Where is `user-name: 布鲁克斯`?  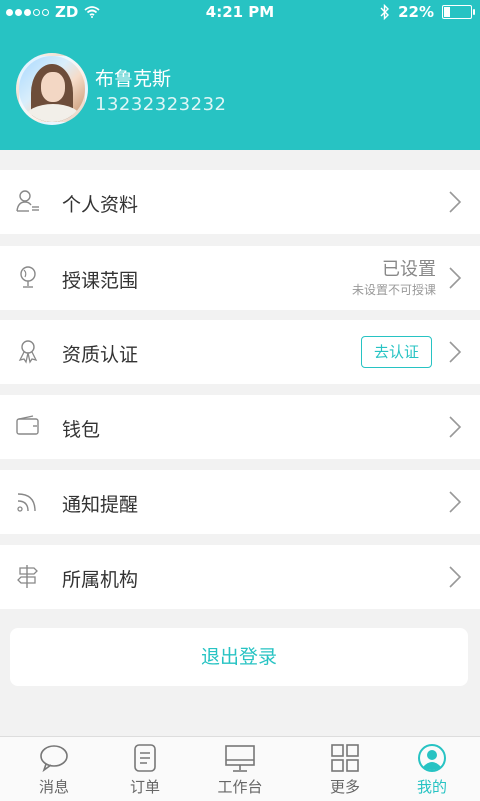
user-name: 布鲁克斯 is located at coordinates (133, 79).